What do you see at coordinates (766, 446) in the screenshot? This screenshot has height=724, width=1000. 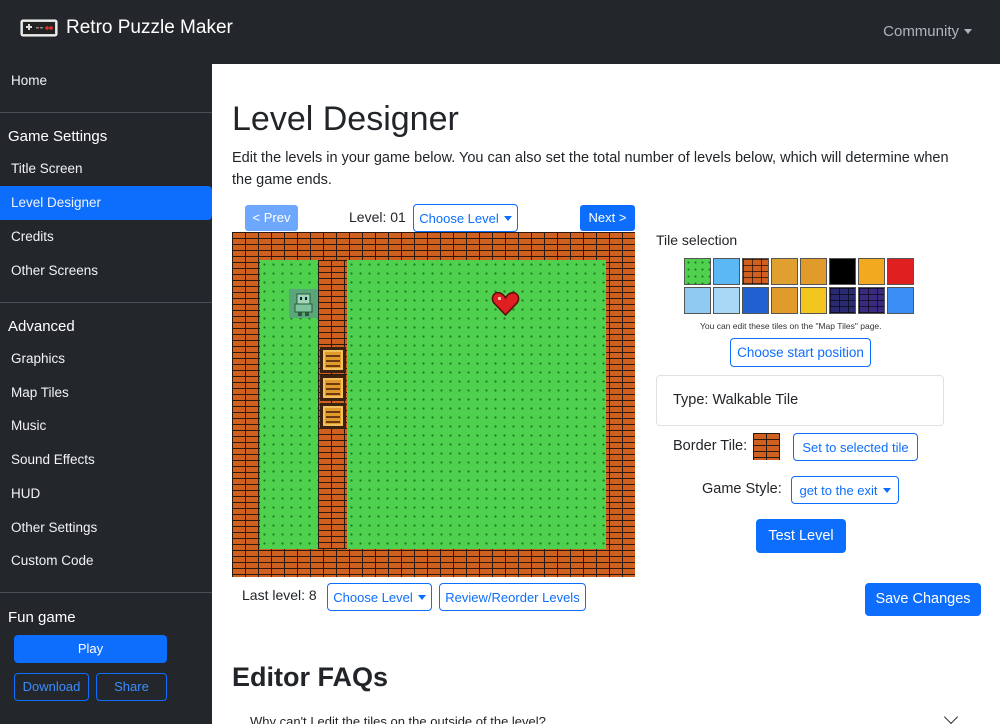 I see `border-tile-preview` at bounding box center [766, 446].